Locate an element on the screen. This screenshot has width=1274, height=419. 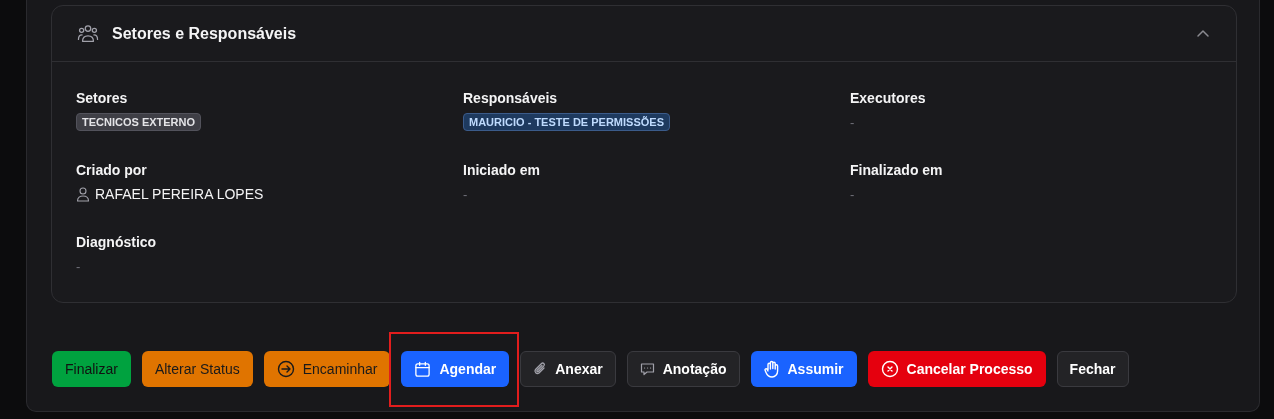
users-icon is located at coordinates (88, 33).